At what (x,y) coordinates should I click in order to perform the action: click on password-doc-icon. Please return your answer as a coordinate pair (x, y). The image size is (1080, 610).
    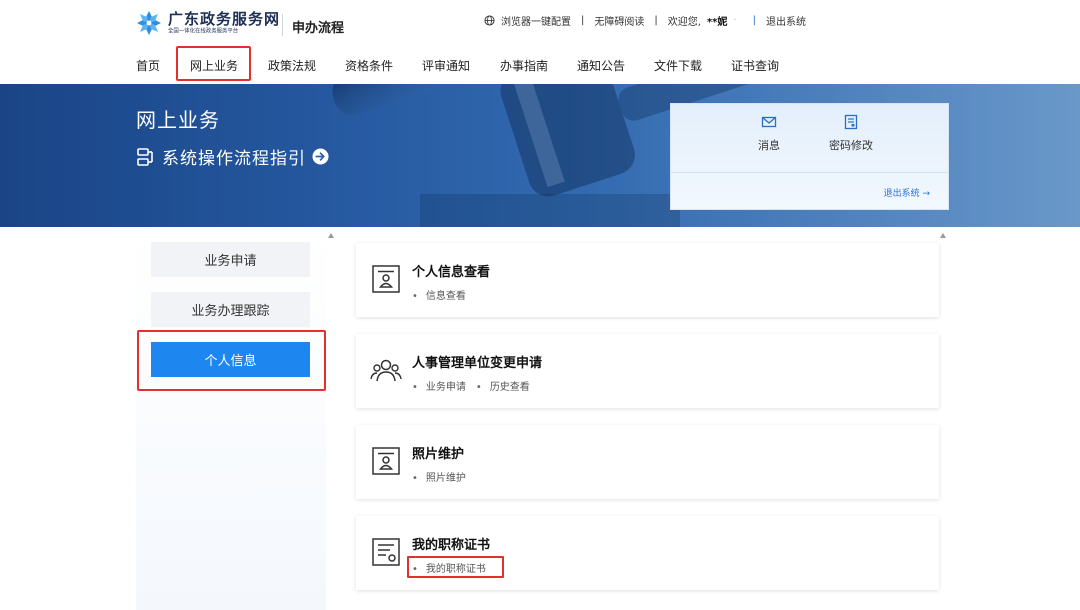
    Looking at the image, I should click on (851, 122).